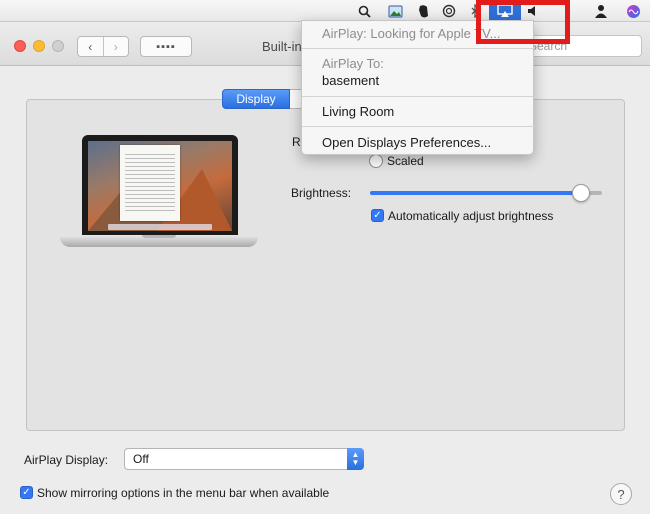 Image resolution: width=650 pixels, height=514 pixels. What do you see at coordinates (353, 63) in the screenshot?
I see `airplay-to-header: AirPlay To:` at bounding box center [353, 63].